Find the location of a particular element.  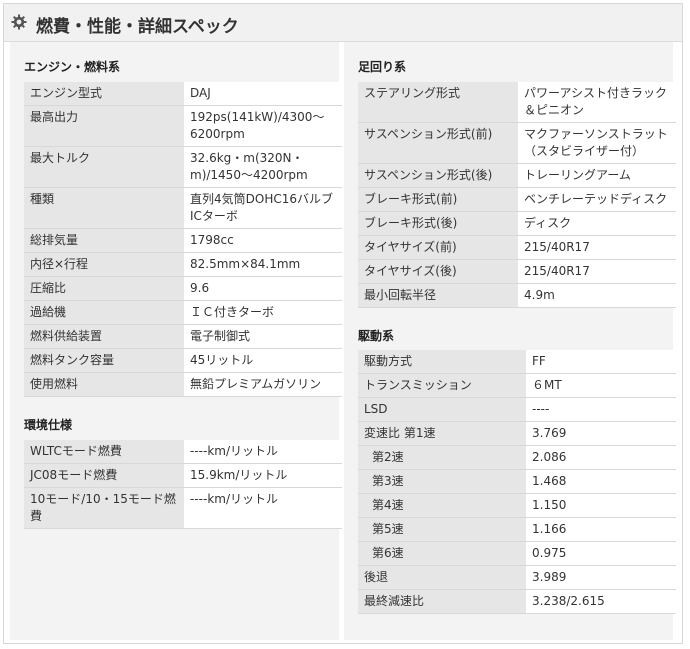

spec-value: DAJ is located at coordinates (263, 94).